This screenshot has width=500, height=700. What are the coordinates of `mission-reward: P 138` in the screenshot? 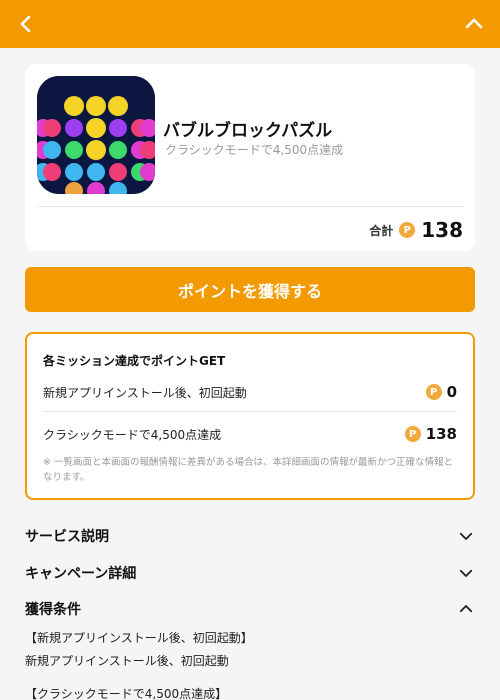 It's located at (430, 434).